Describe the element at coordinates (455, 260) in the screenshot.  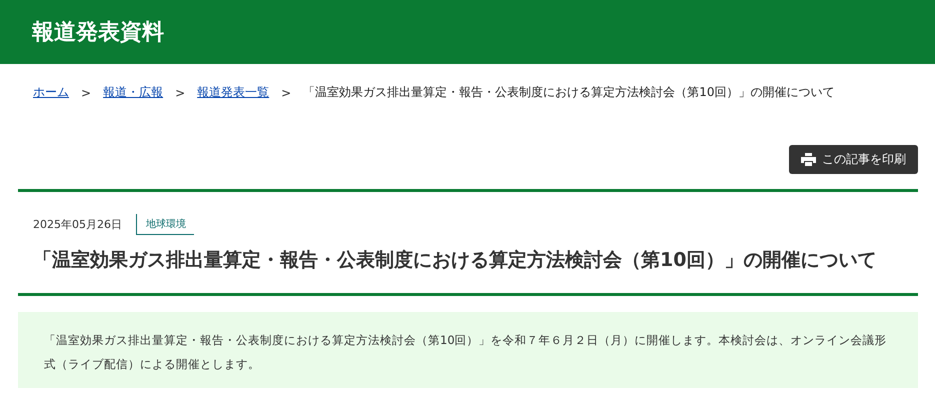
I see `article-title: 「温室効果ガス排出量算定・報告・公表制度における算定方法検討会（第10回）」の開催について` at that location.